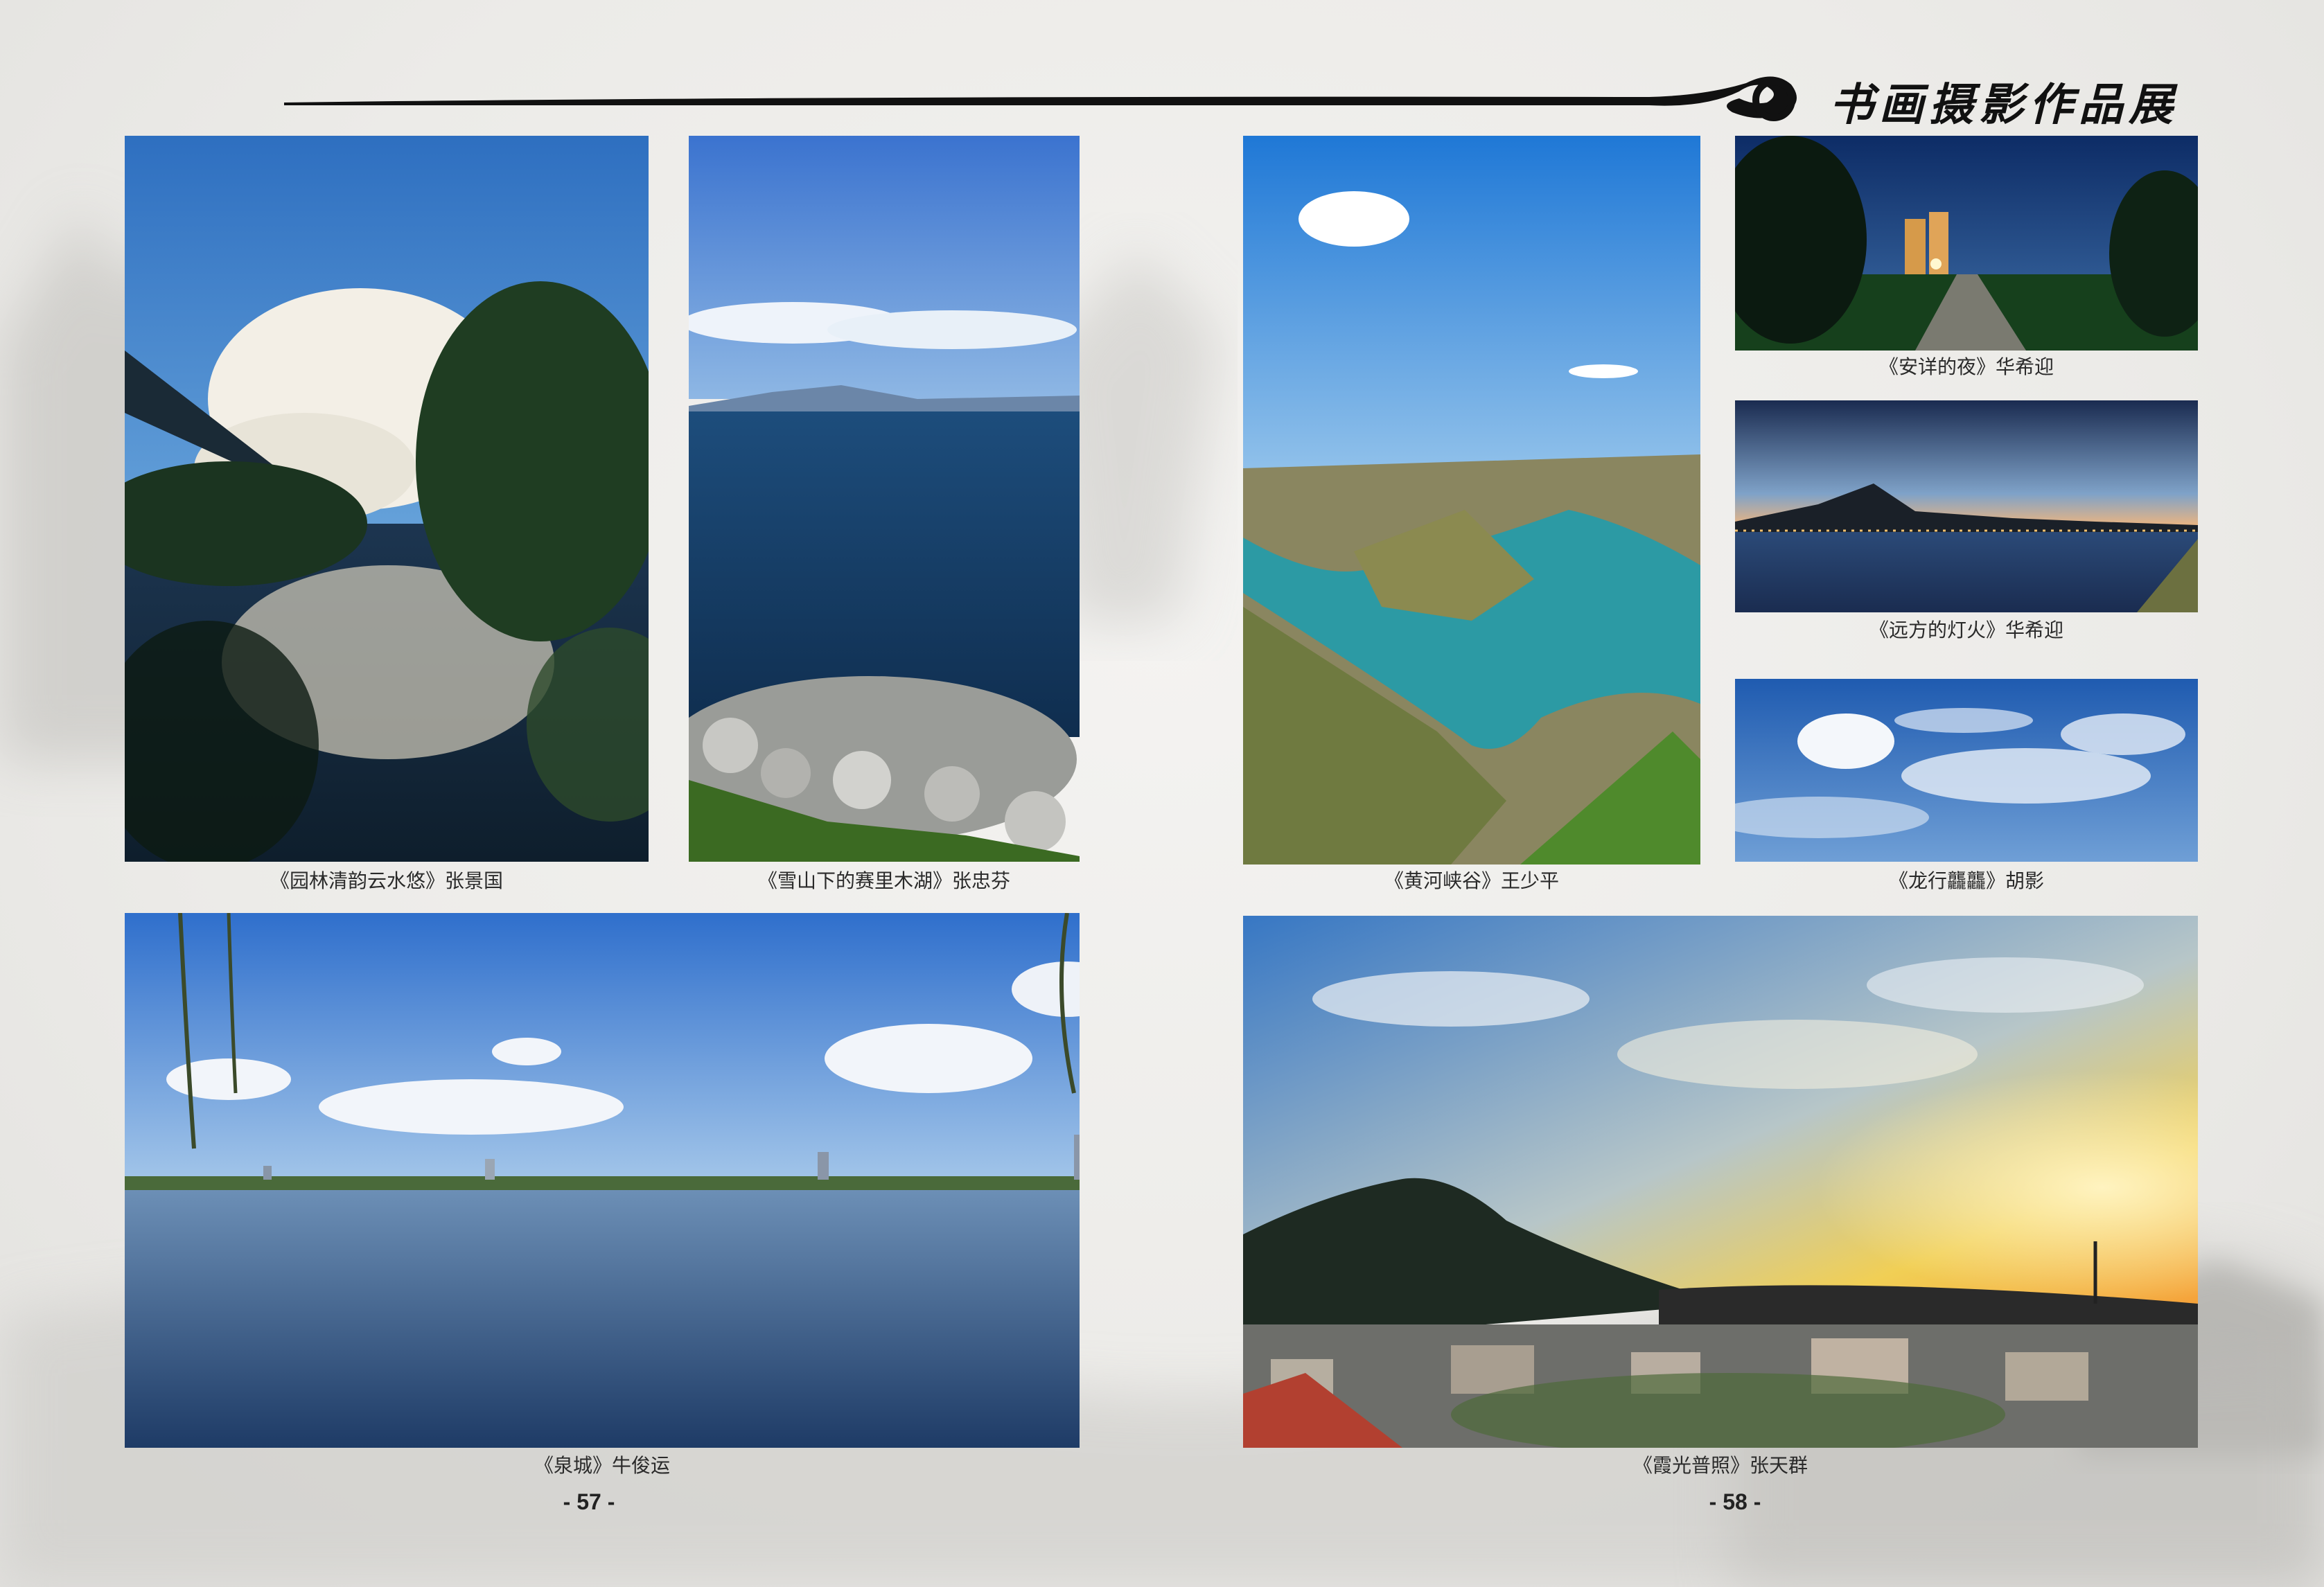  Describe the element at coordinates (883, 881) in the screenshot. I see `photo-caption: 《雪山下的赛里木湖》张忠芬` at that location.